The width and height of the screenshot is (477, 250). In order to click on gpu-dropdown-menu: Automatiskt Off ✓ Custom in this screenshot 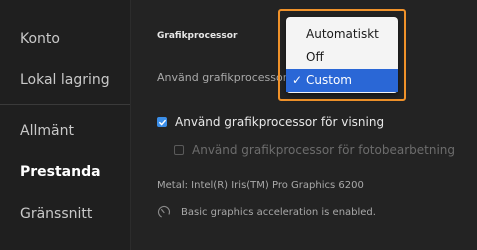, I will do `click(342, 55)`.